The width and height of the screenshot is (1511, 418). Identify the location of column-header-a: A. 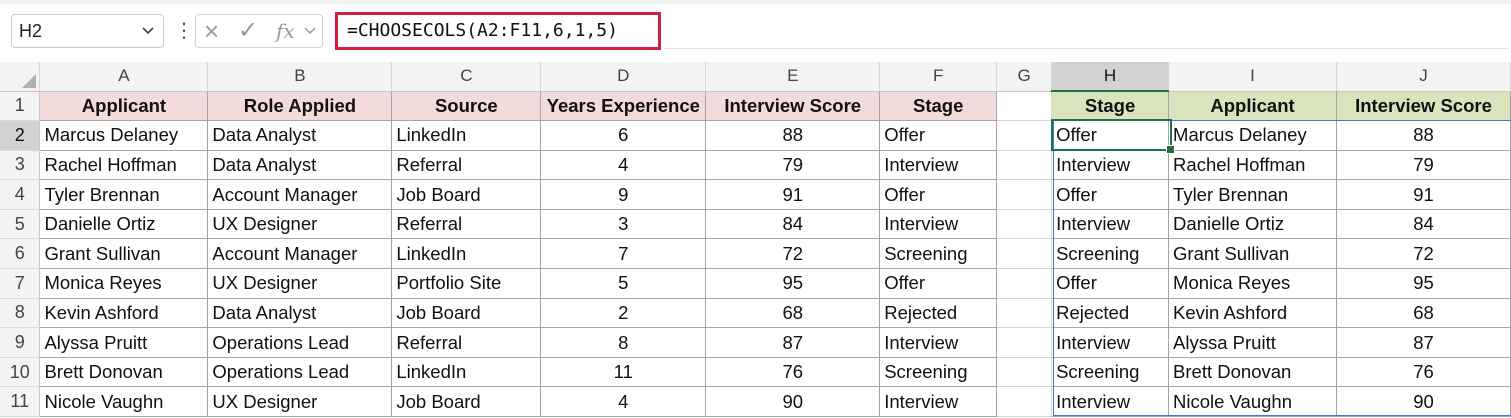
(124, 77).